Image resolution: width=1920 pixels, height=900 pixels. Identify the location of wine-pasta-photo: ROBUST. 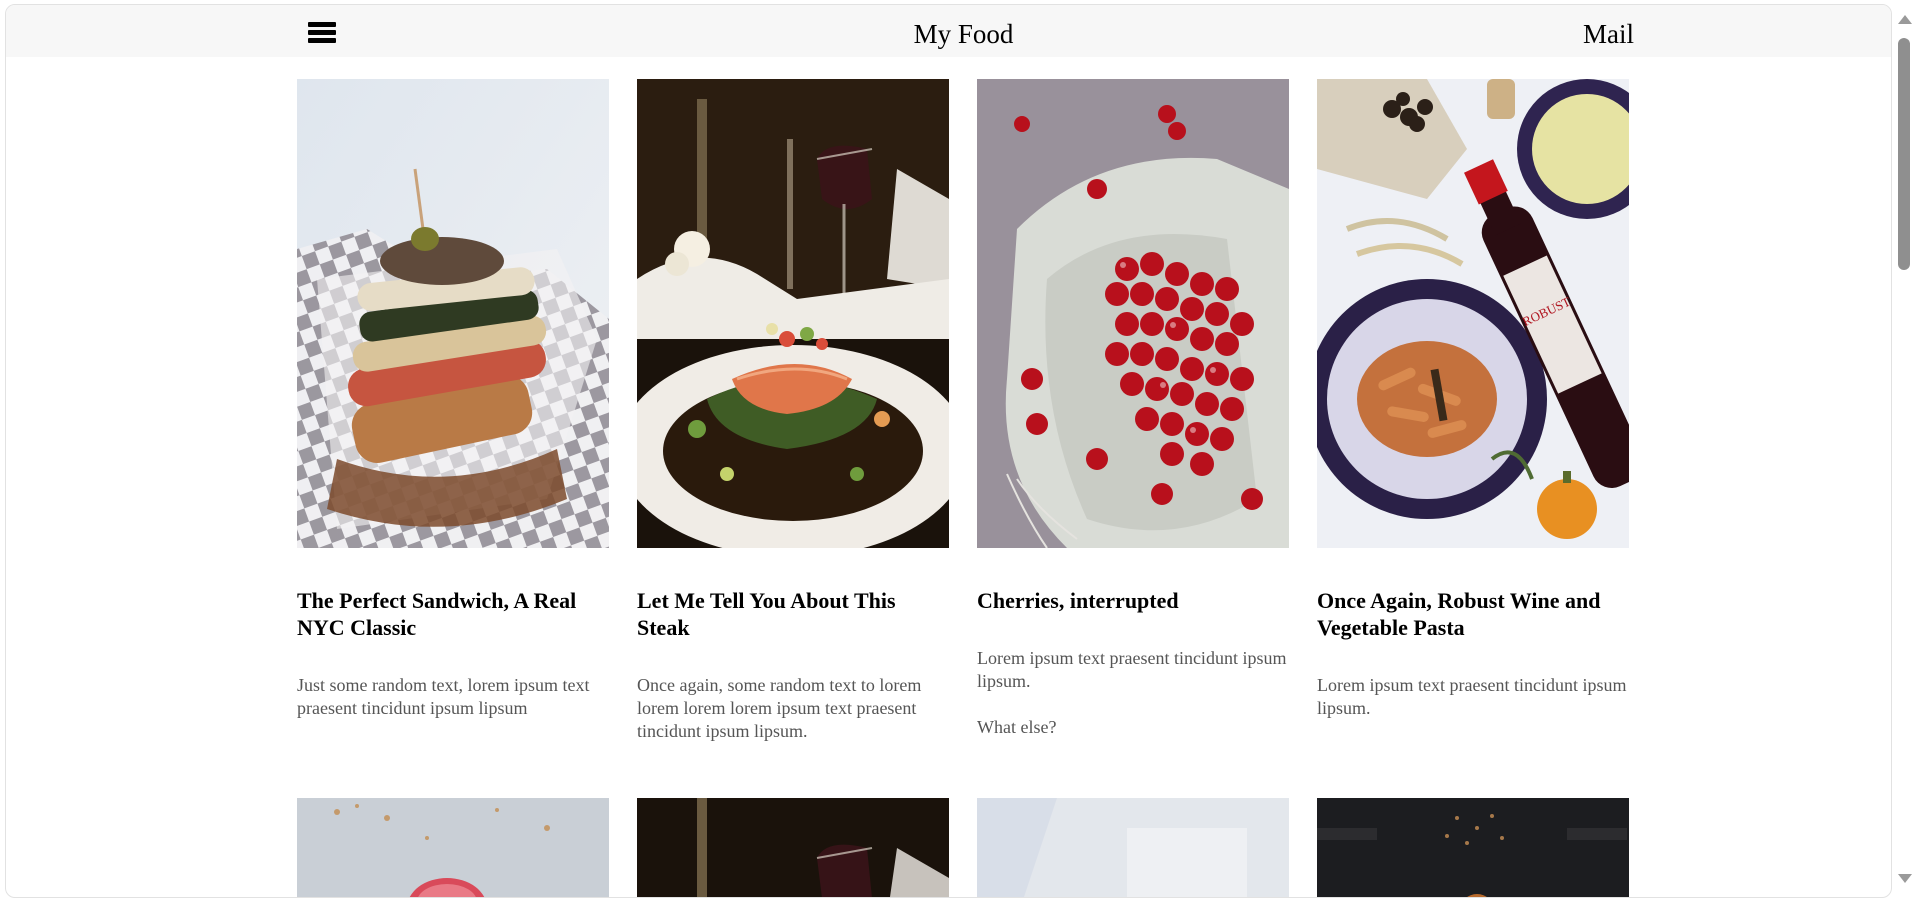
(1473, 313).